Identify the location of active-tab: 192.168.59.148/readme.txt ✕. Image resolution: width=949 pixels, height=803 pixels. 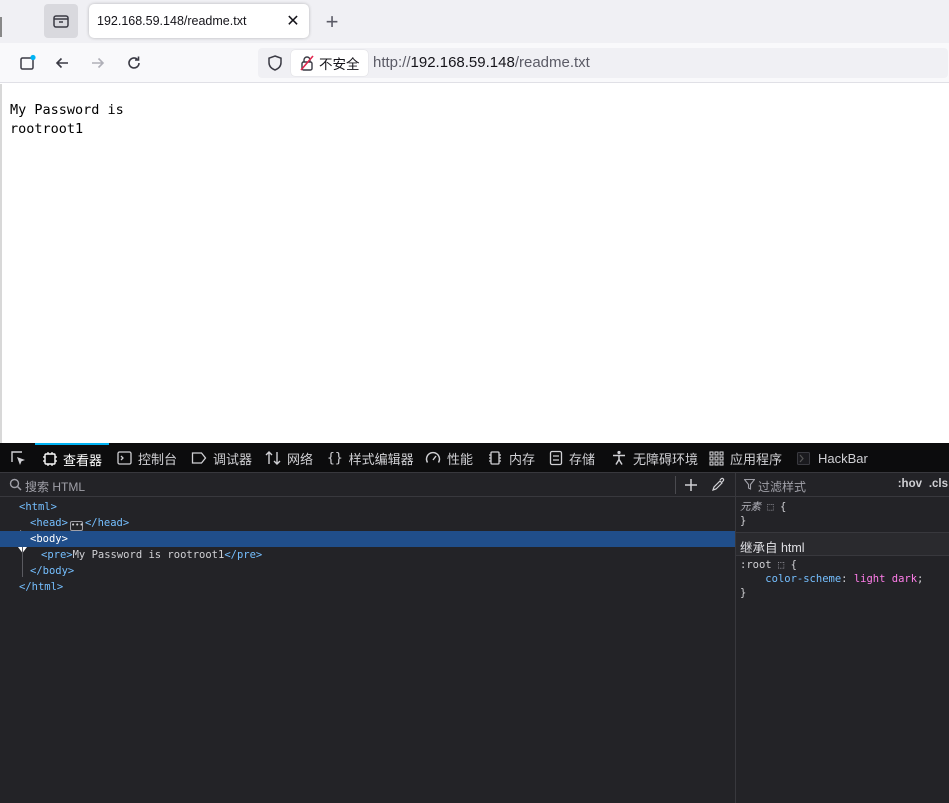
(199, 21).